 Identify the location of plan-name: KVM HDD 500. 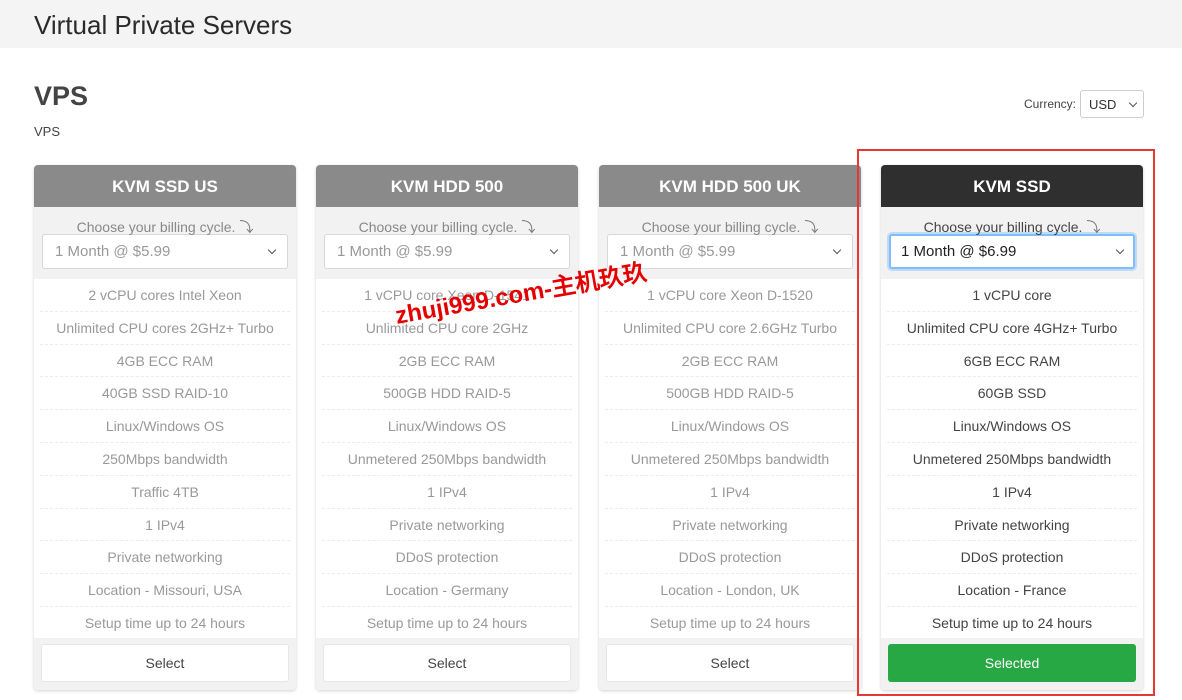
(447, 186).